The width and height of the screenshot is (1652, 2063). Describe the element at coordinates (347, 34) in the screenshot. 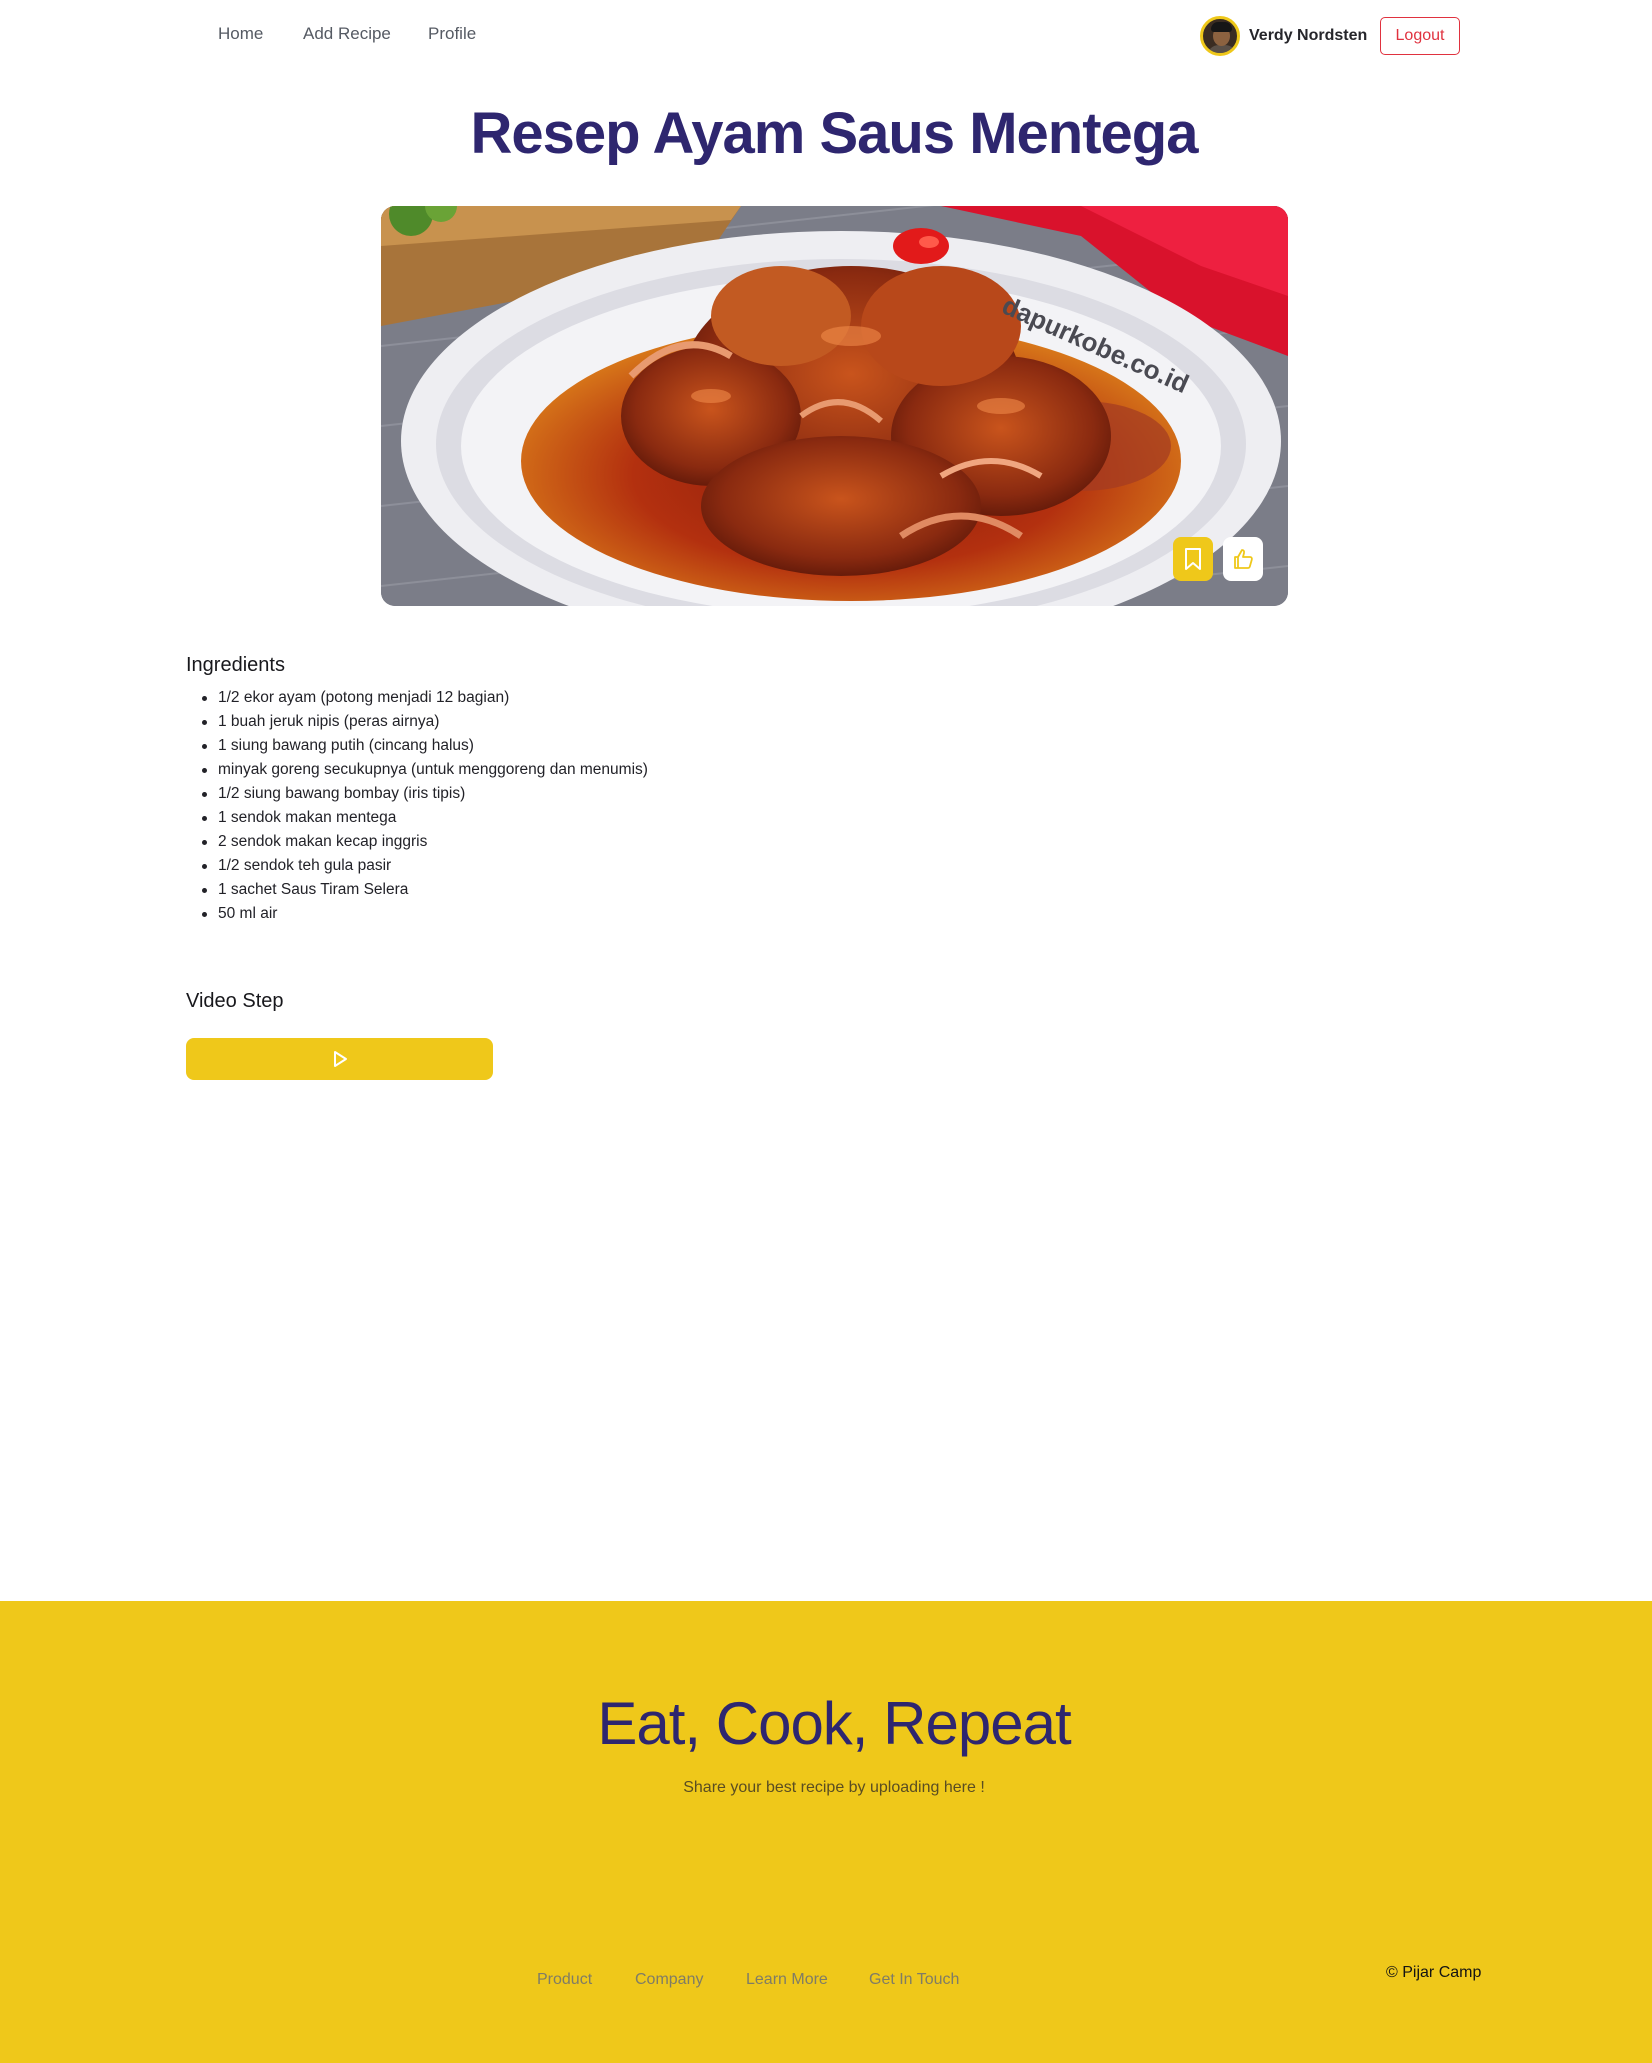

I see `nav-link-add-recipe: Add Recipe` at that location.